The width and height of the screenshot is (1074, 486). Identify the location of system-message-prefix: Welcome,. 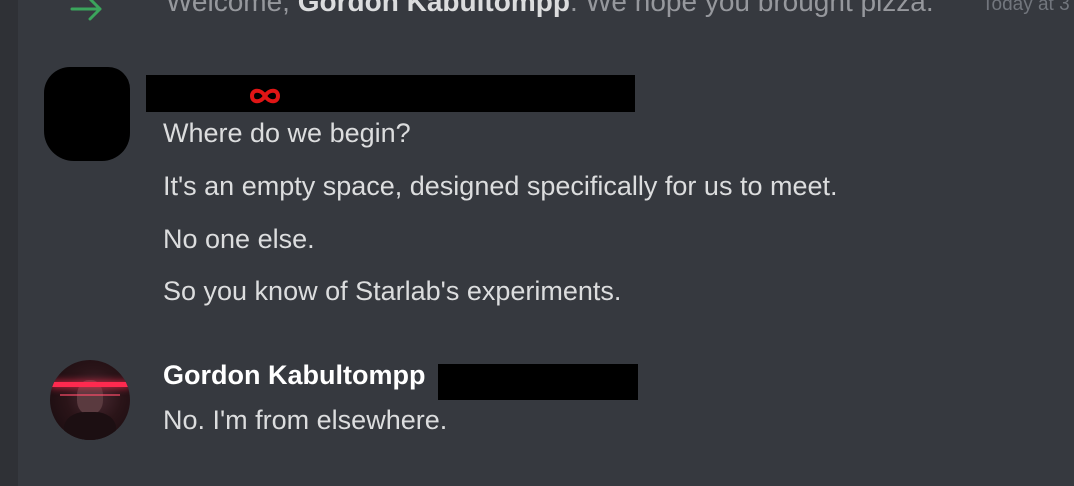
(232, 8).